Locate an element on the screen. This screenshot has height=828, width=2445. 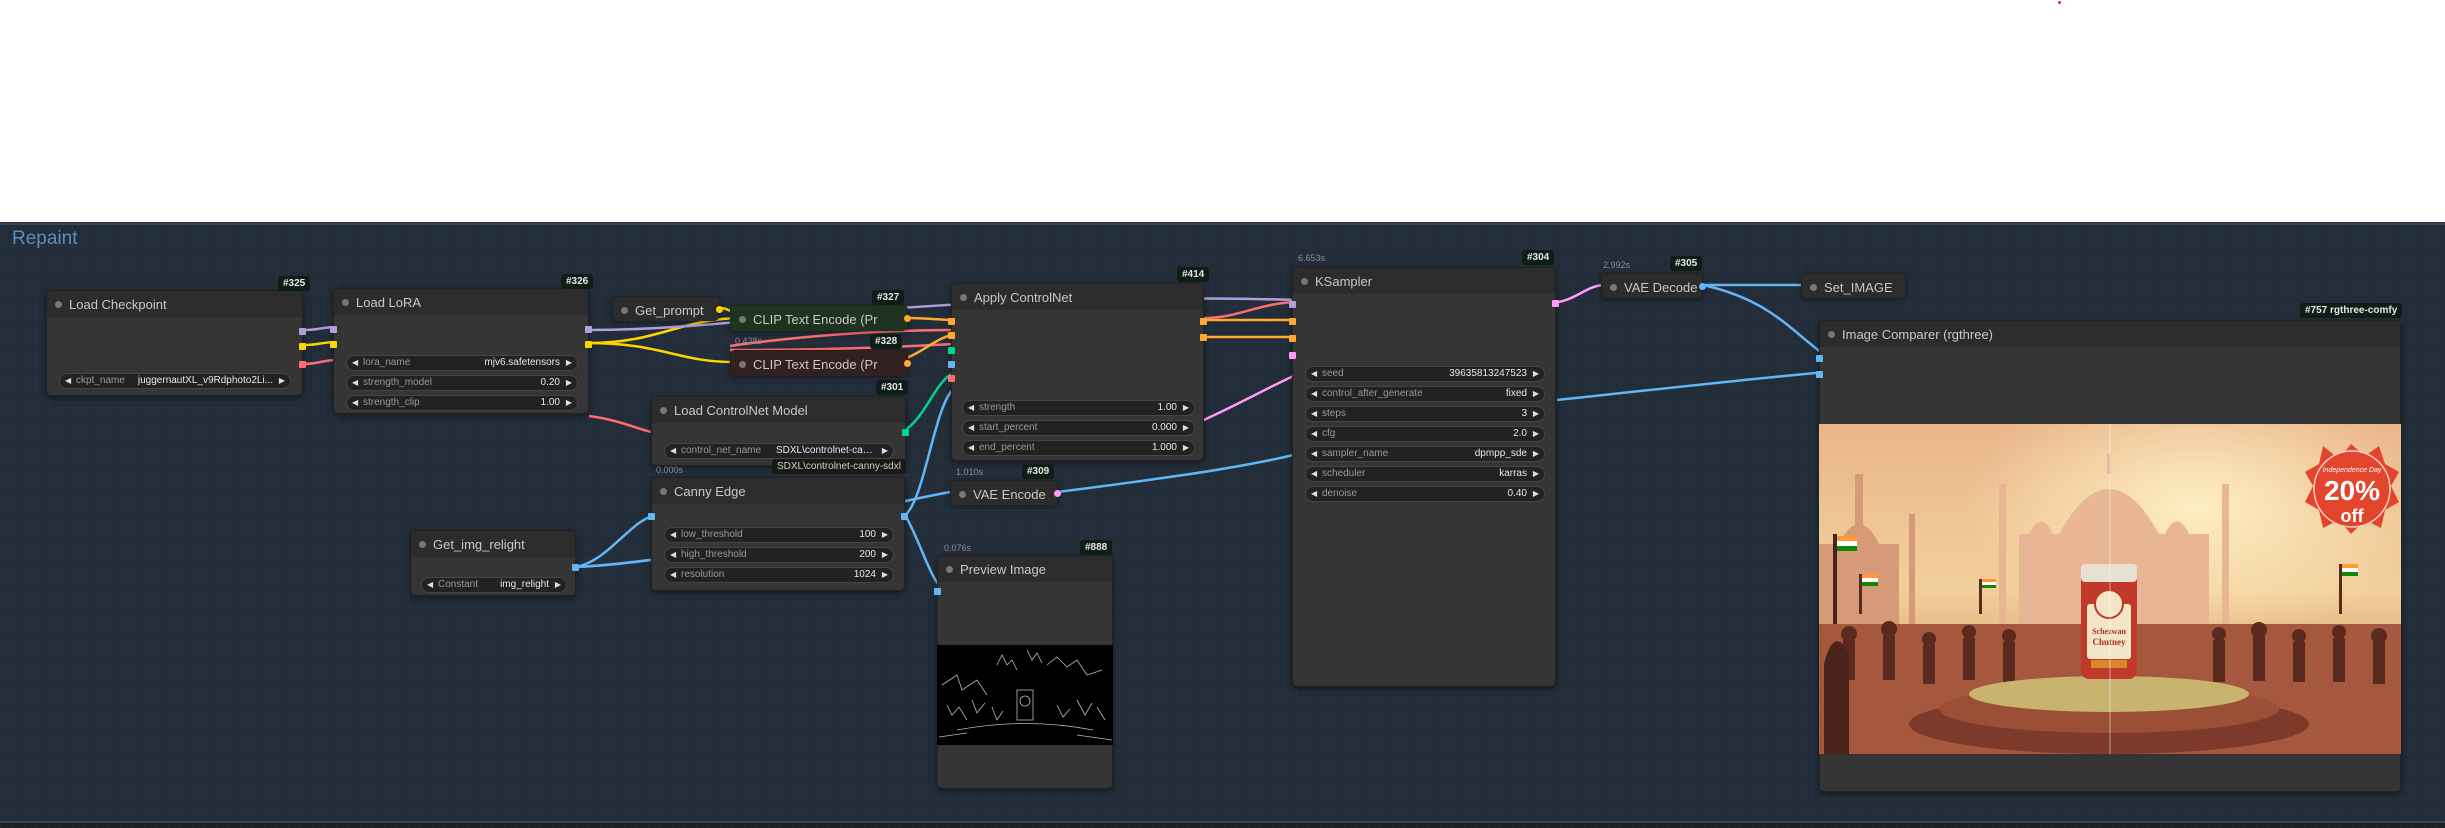
widget-control-after-generate: ◀ control_after_generate fixed ▶ is located at coordinates (1425, 394).